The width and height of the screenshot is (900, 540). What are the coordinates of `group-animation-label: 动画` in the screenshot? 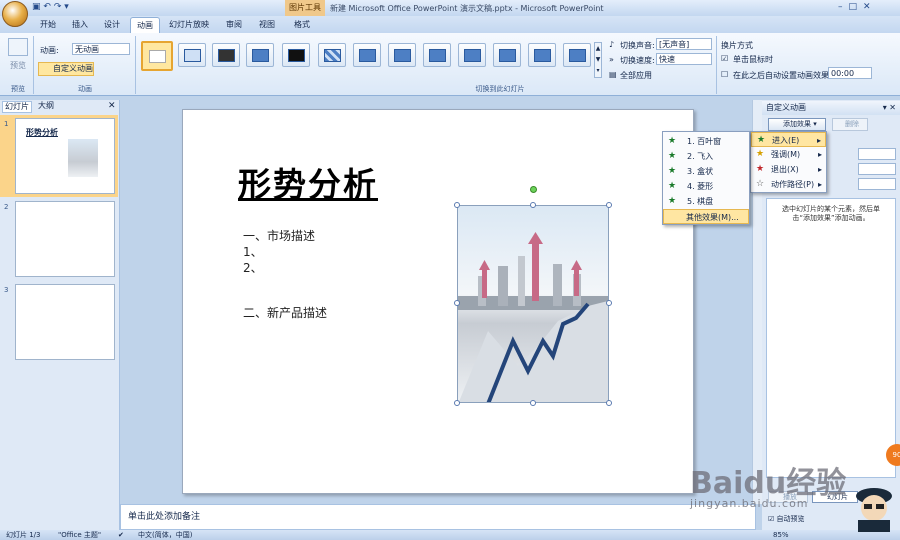 It's located at (85, 89).